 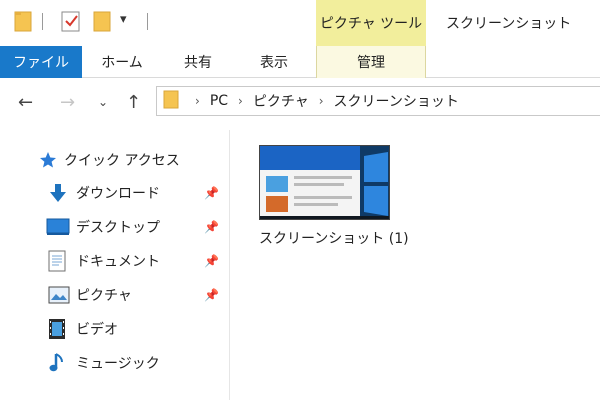 What do you see at coordinates (57, 329) in the screenshot?
I see `film-icon` at bounding box center [57, 329].